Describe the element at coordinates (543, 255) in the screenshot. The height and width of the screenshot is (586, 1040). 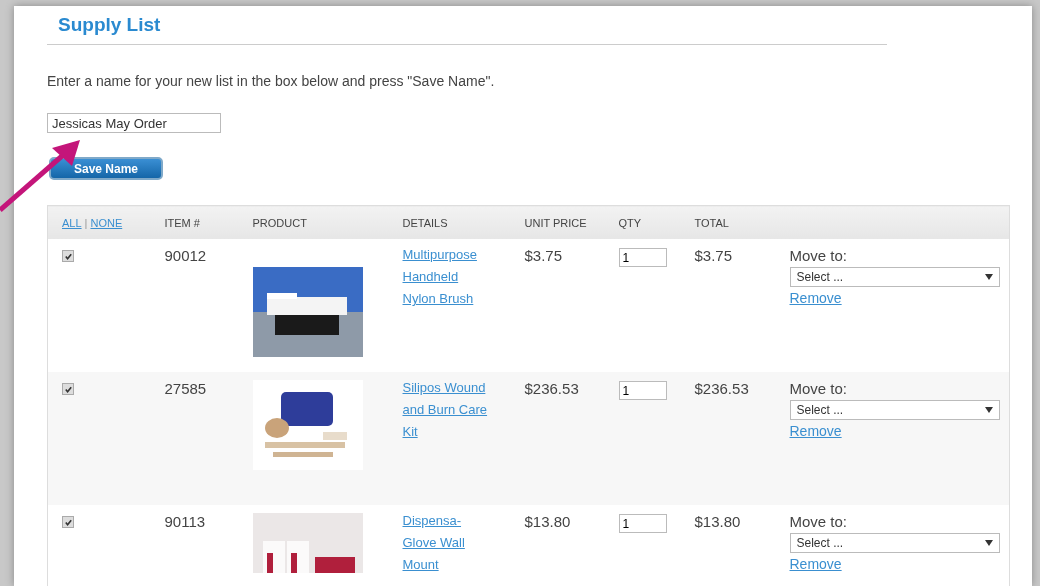
I see `unit-price: $3.75` at that location.